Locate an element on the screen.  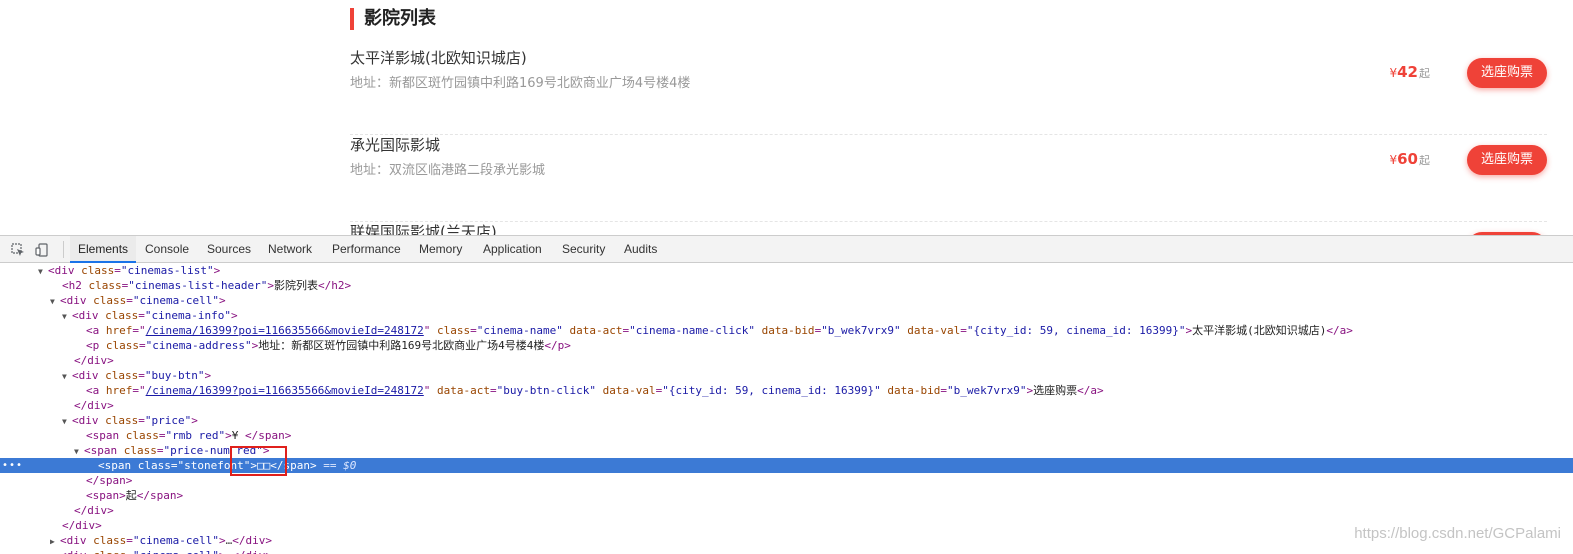
tab-audits: Audits is located at coordinates (640, 249).